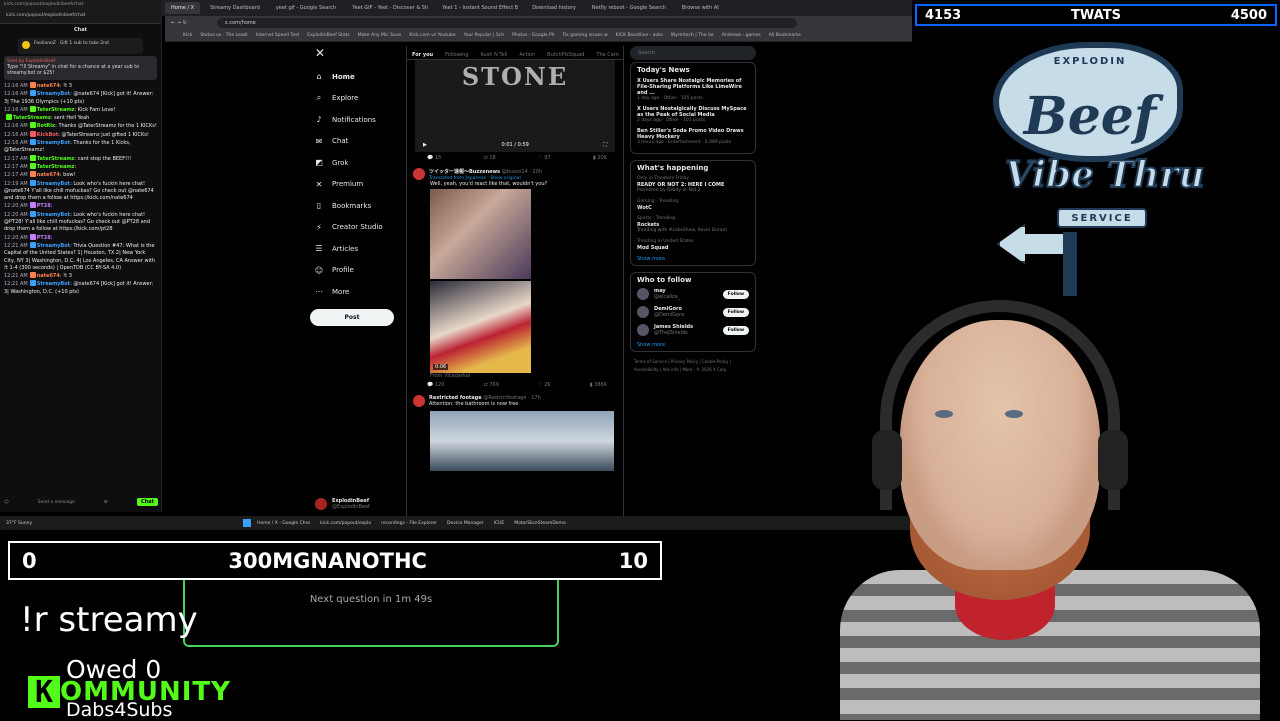  Describe the element at coordinates (247, 523) in the screenshot. I see `windows-start-icon` at that location.